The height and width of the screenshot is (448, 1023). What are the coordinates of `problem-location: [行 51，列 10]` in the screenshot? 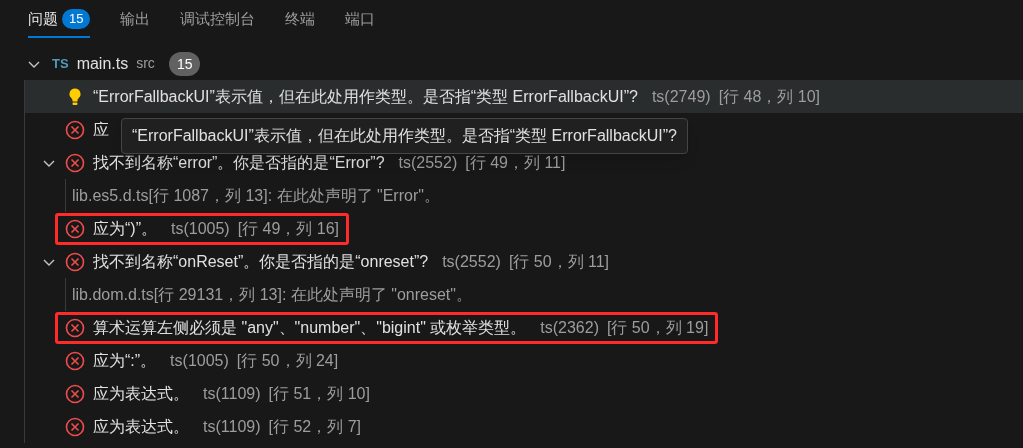 It's located at (319, 393).